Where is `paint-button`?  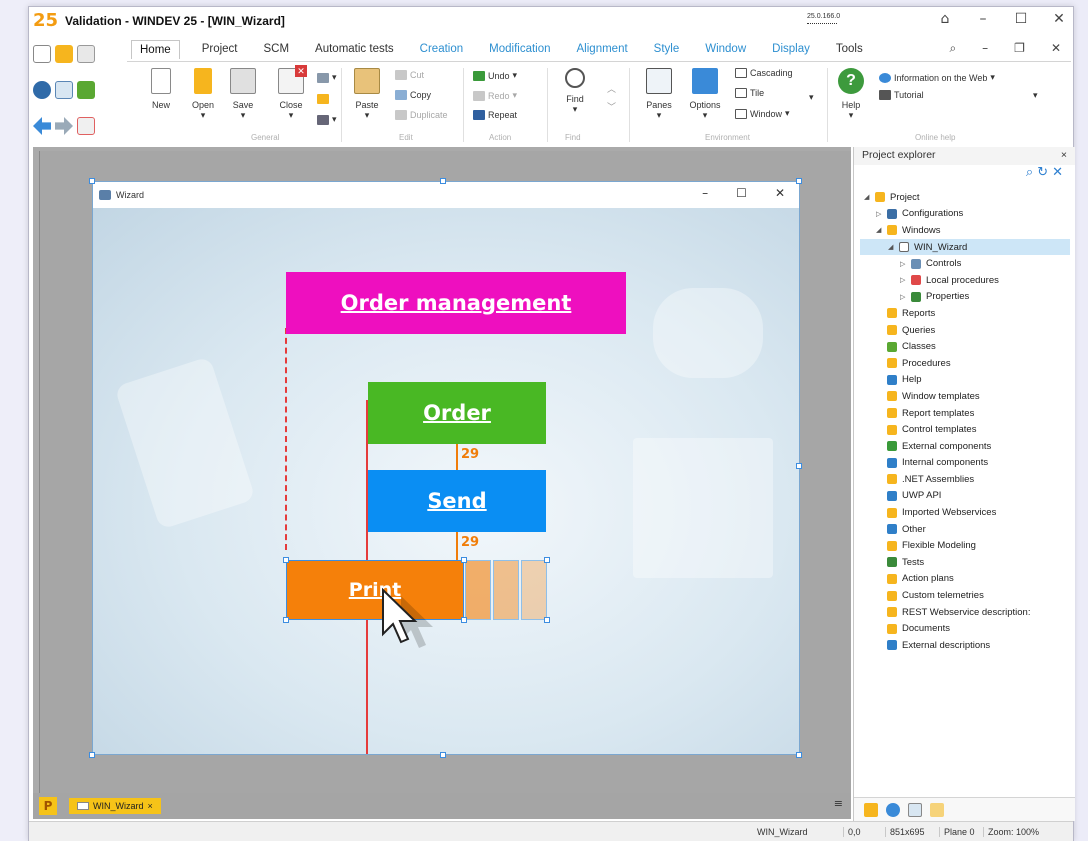 paint-button is located at coordinates (323, 99).